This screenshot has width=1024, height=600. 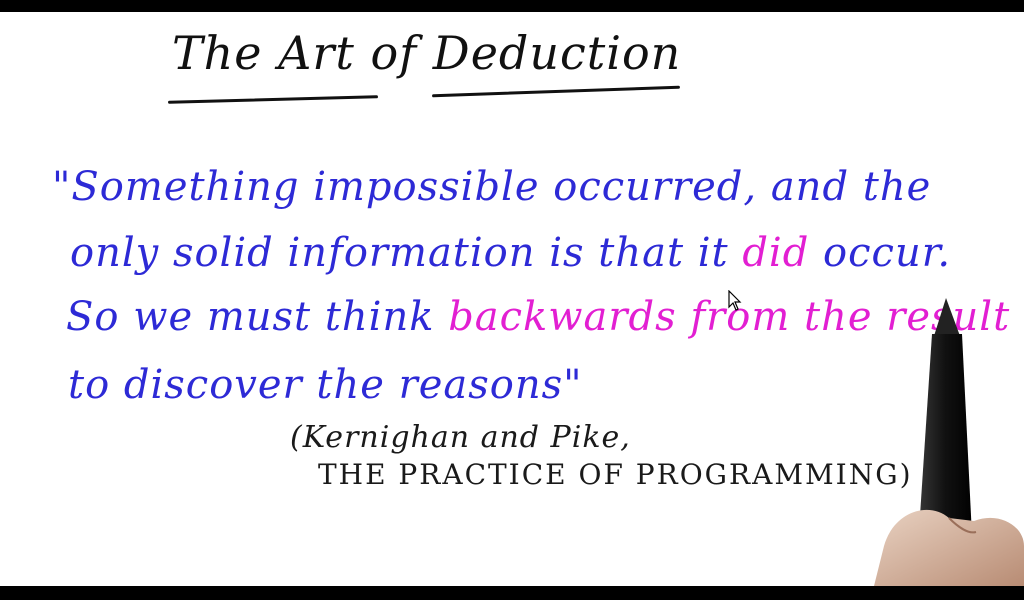 I want to click on quote-emphasis-did: did, so click(x=776, y=253).